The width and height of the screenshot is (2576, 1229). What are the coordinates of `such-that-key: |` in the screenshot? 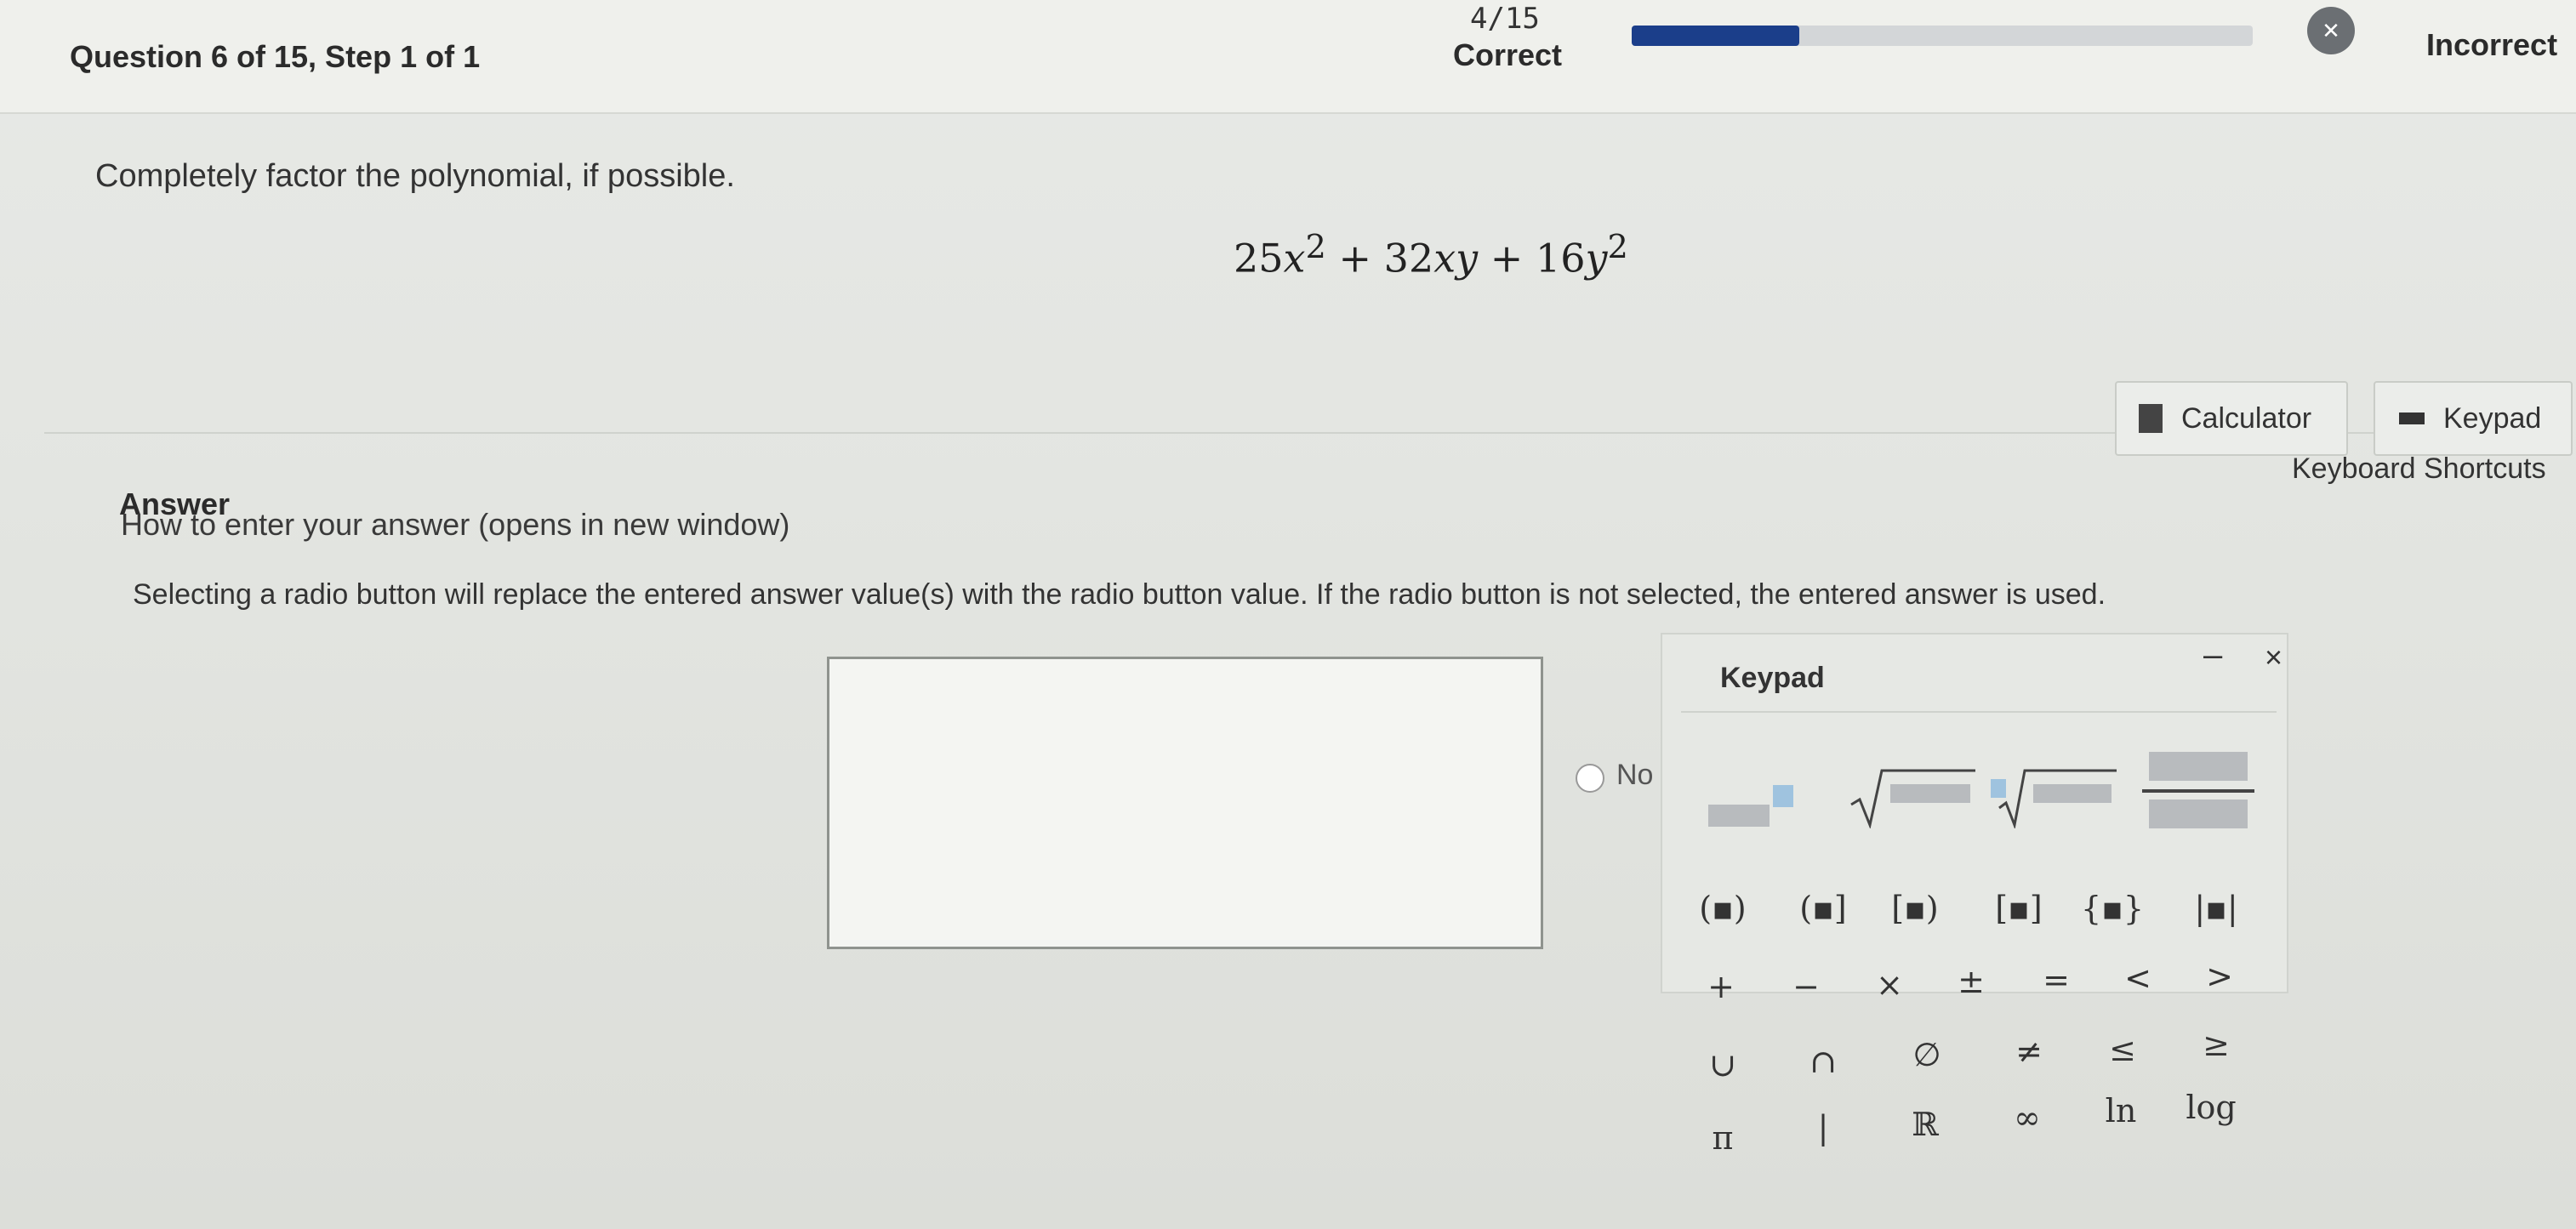 It's located at (1823, 1127).